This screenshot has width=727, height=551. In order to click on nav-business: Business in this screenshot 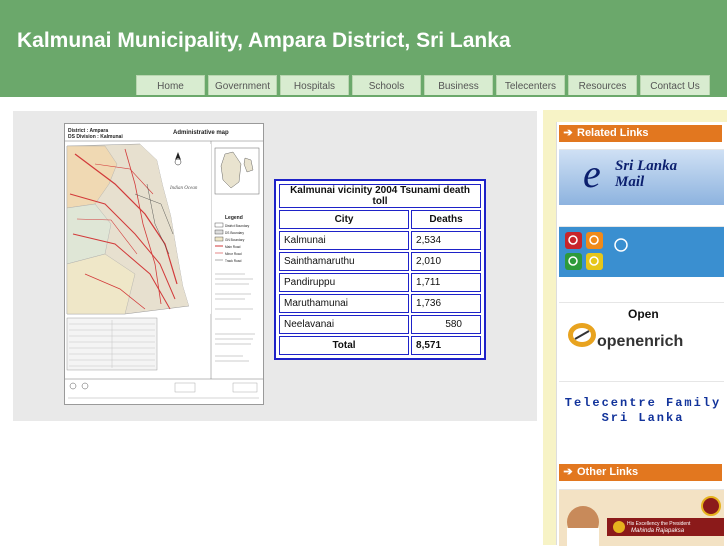, I will do `click(458, 85)`.